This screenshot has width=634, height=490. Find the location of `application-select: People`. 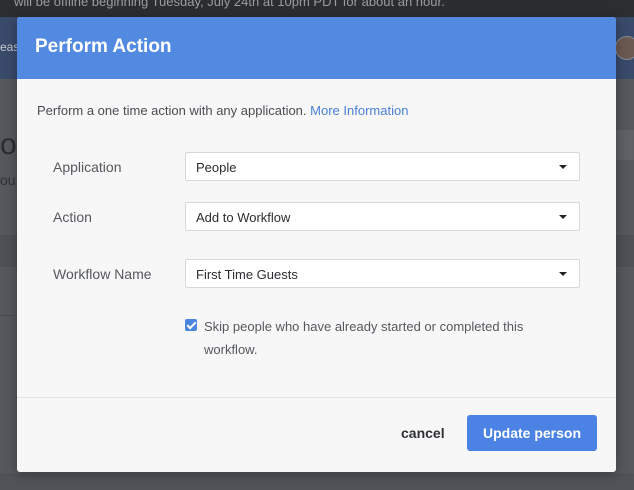

application-select: People is located at coordinates (382, 166).